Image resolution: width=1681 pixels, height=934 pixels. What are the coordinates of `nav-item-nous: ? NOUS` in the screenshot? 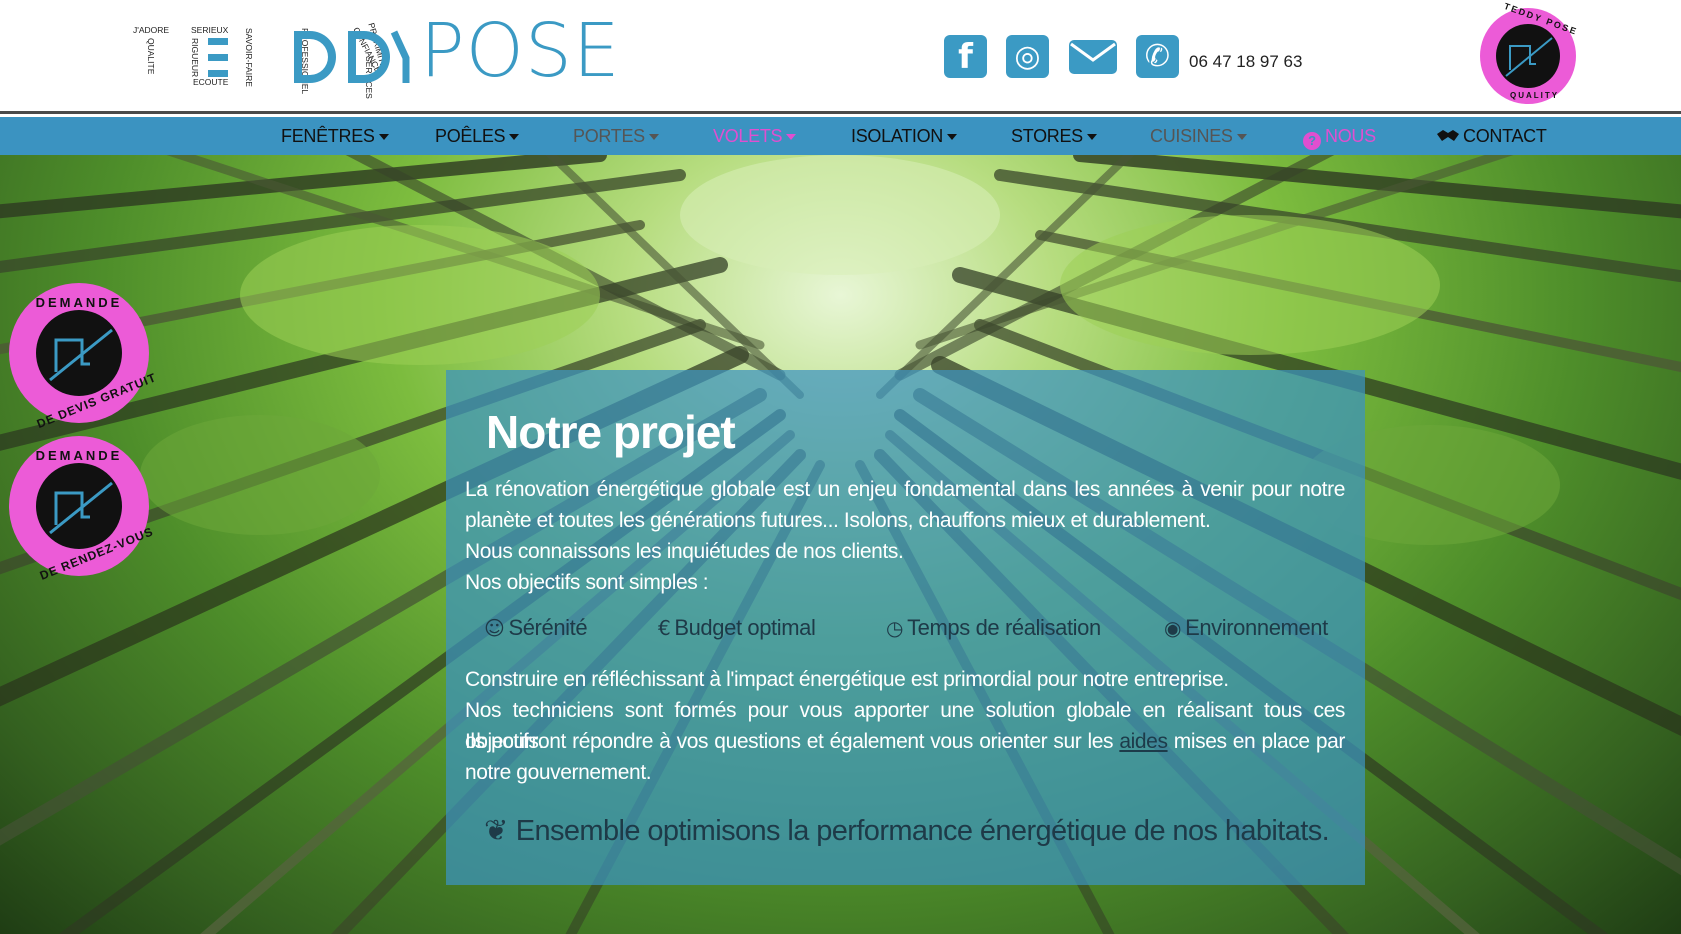 It's located at (1339, 137).